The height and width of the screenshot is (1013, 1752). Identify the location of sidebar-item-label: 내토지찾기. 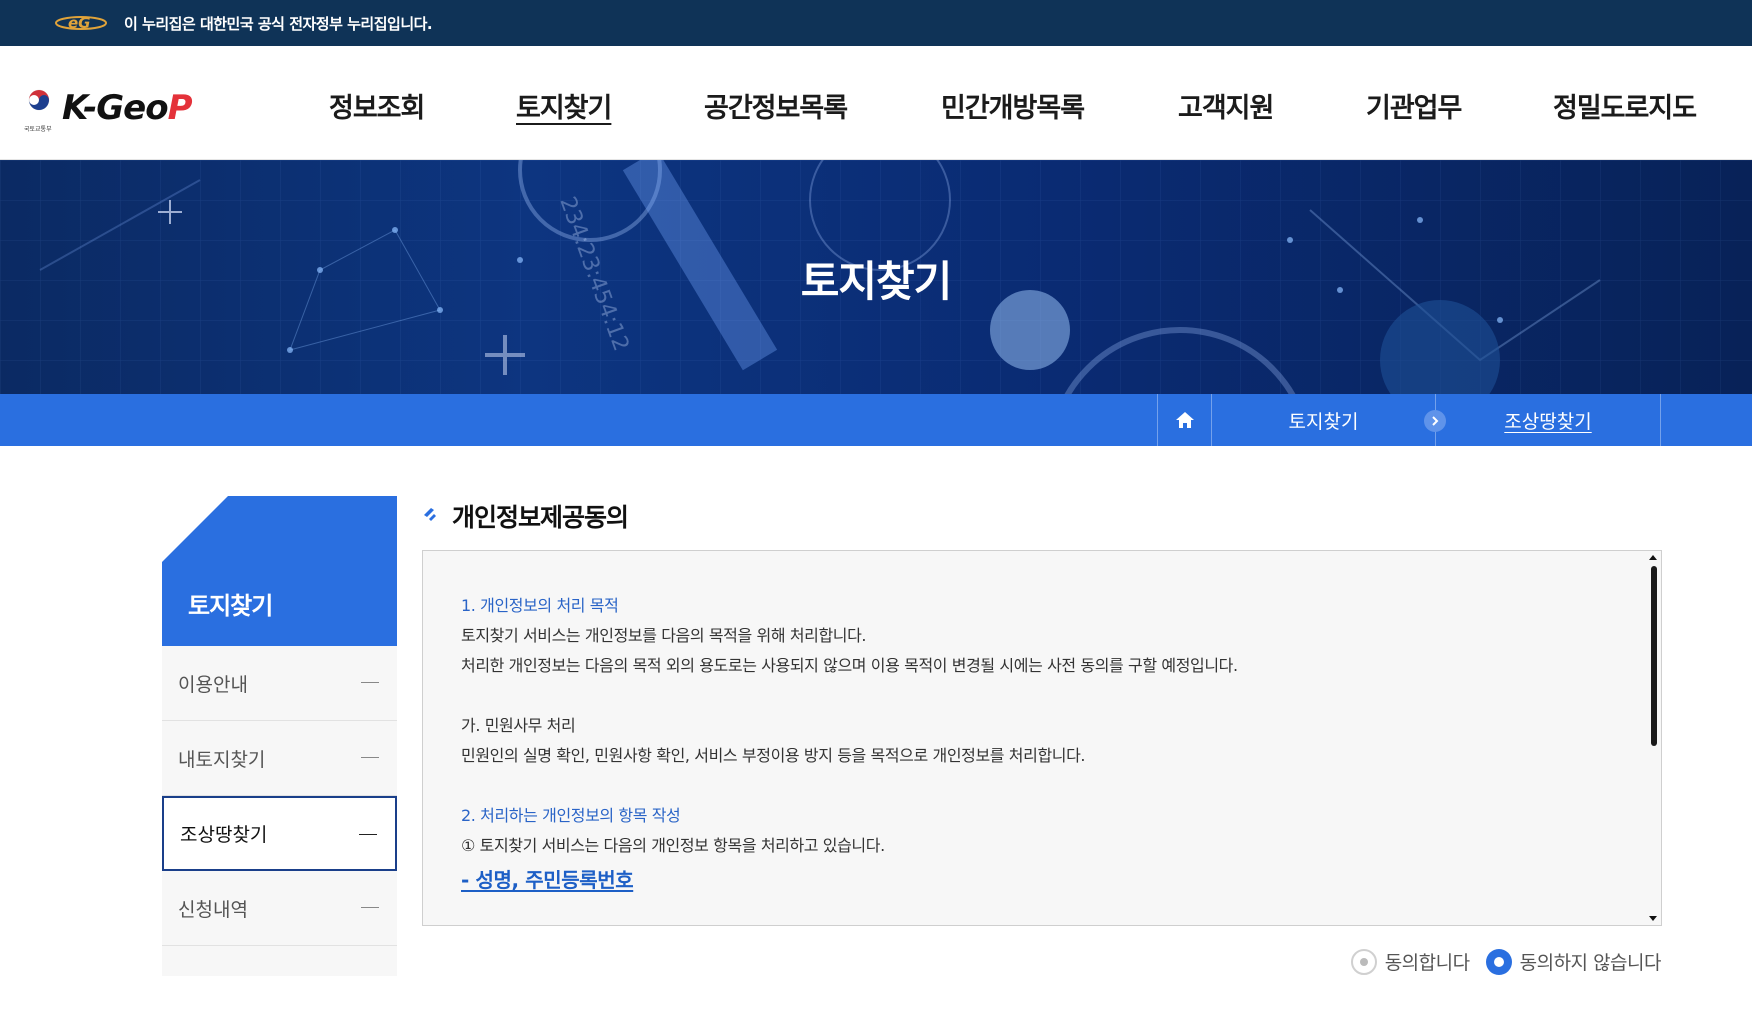
(222, 759).